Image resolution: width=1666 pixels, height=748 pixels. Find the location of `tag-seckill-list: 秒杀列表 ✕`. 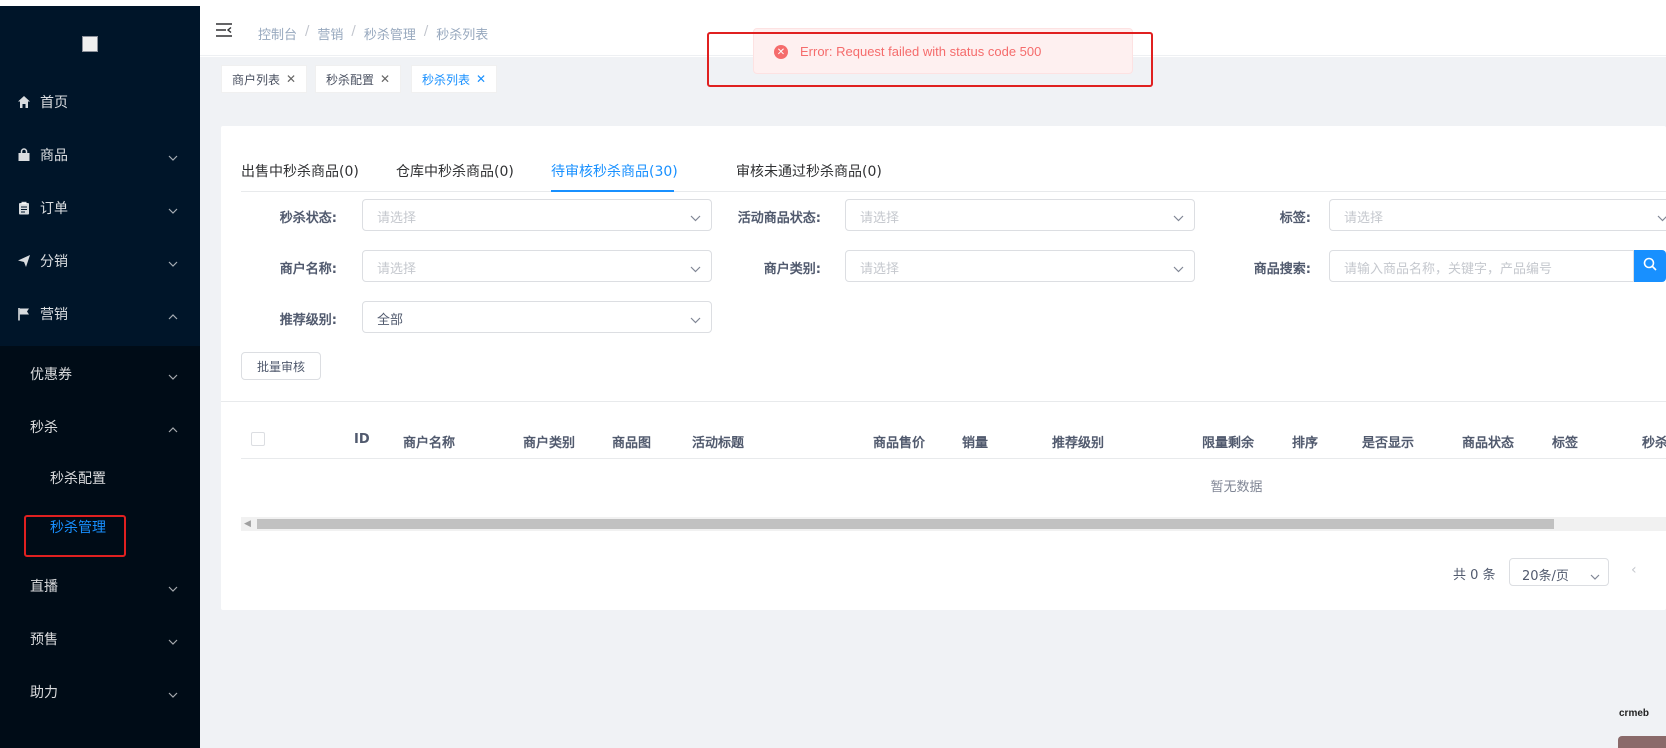

tag-seckill-list: 秒杀列表 ✕ is located at coordinates (454, 79).